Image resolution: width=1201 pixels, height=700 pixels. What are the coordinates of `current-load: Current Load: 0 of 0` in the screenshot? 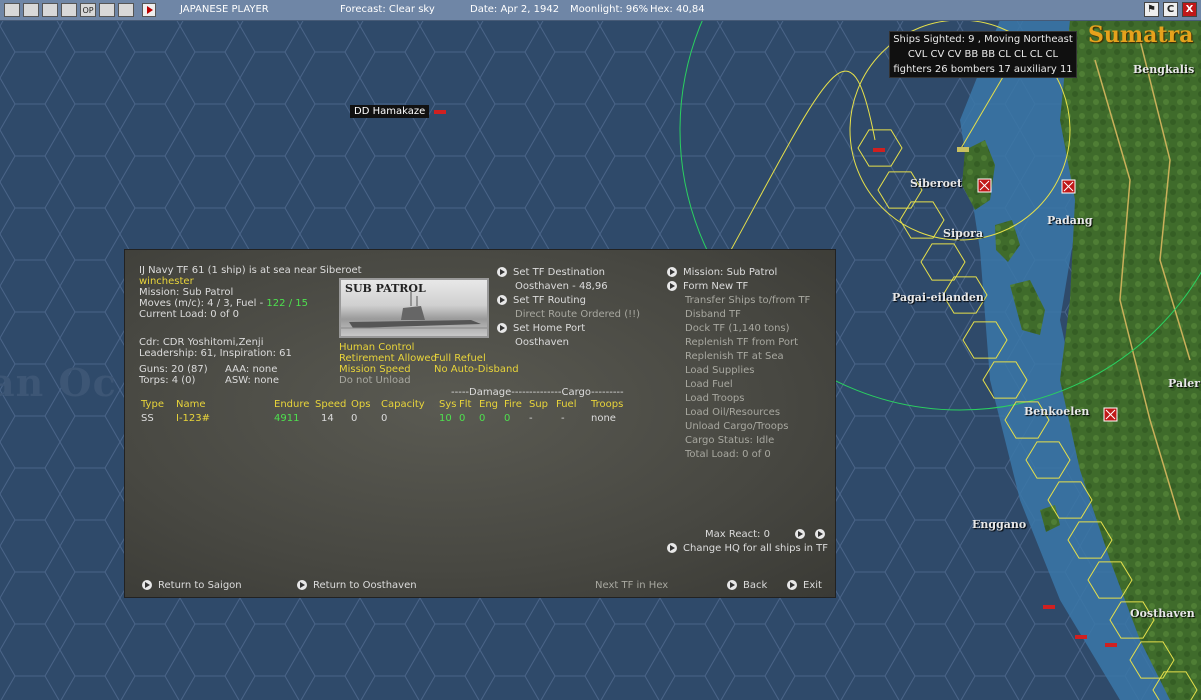 It's located at (189, 314).